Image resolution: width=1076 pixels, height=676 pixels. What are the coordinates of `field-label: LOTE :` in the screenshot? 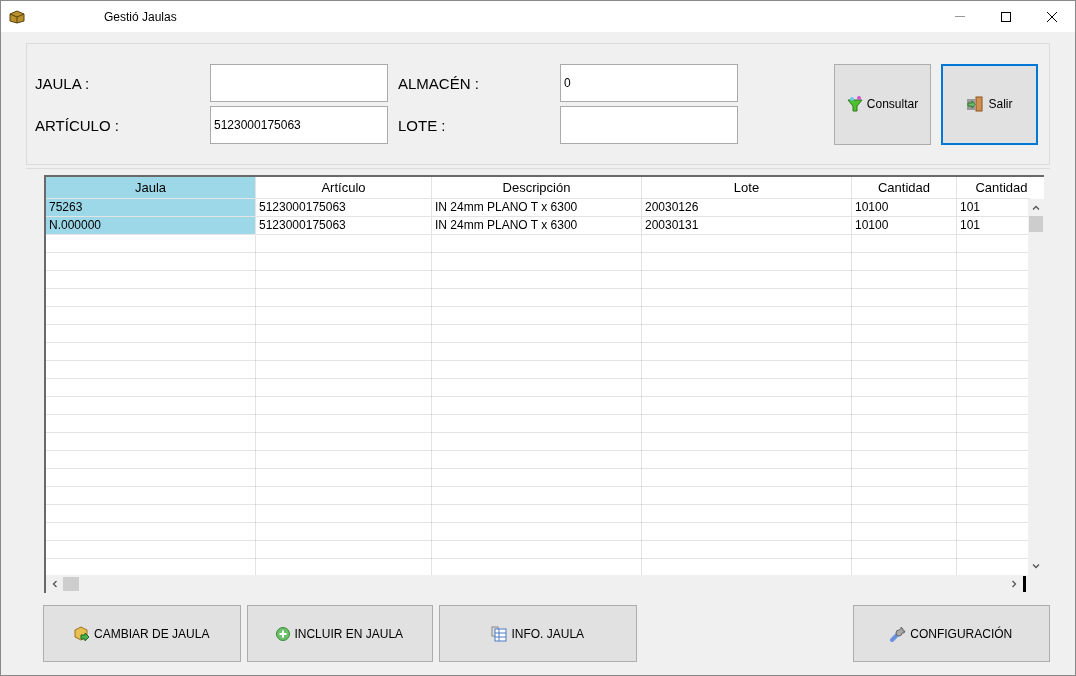 It's located at (422, 125).